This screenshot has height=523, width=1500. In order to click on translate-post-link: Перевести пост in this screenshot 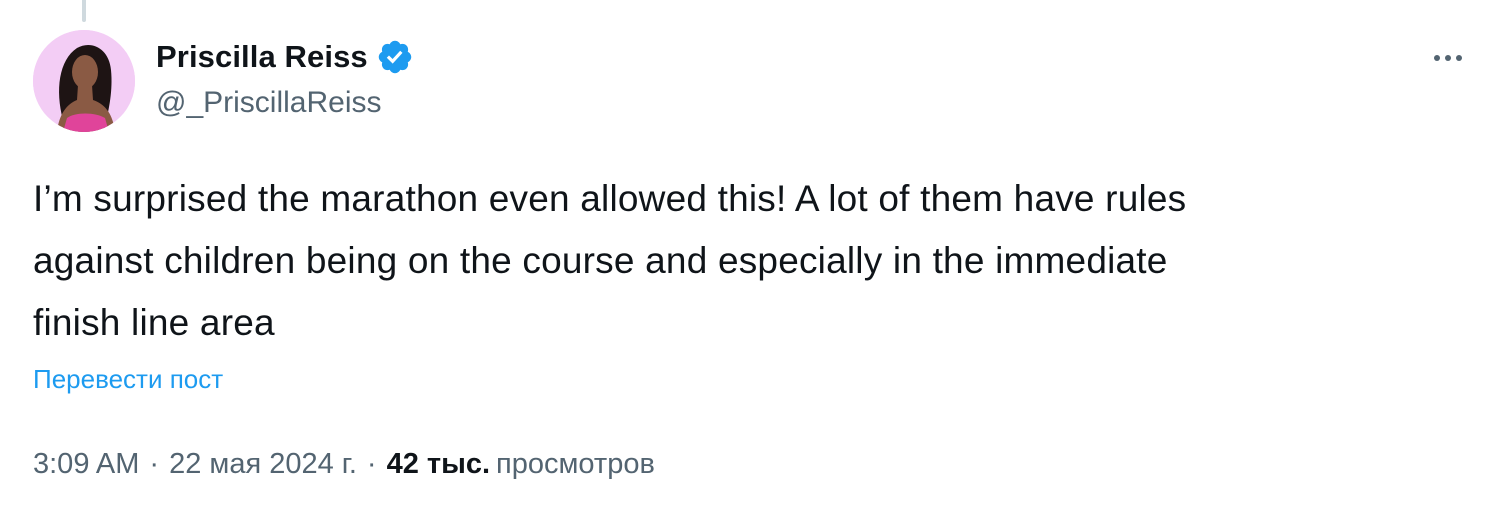, I will do `click(128, 379)`.